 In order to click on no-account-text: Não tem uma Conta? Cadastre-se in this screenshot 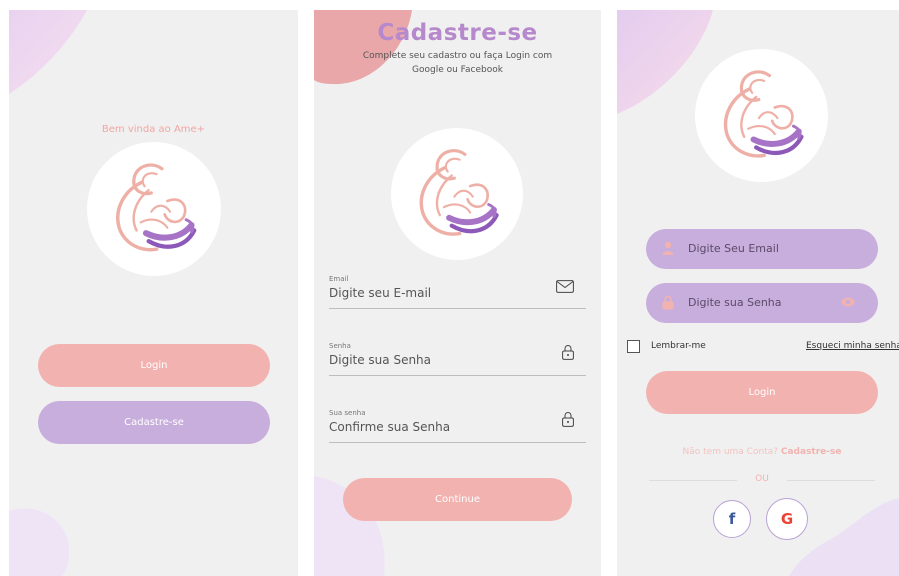, I will do `click(758, 452)`.